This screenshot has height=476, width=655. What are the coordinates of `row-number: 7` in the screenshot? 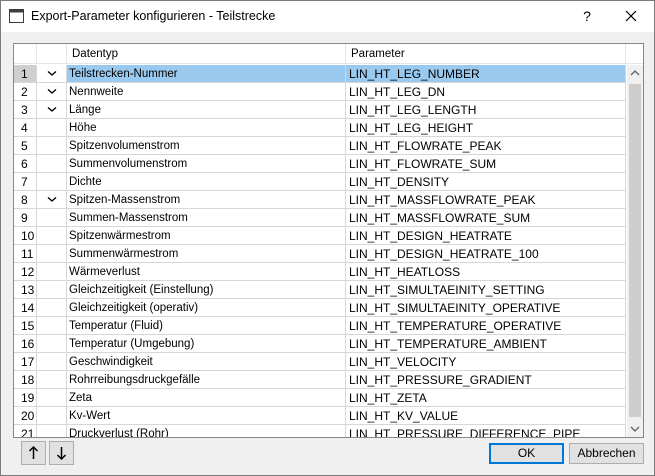 It's located at (25, 182).